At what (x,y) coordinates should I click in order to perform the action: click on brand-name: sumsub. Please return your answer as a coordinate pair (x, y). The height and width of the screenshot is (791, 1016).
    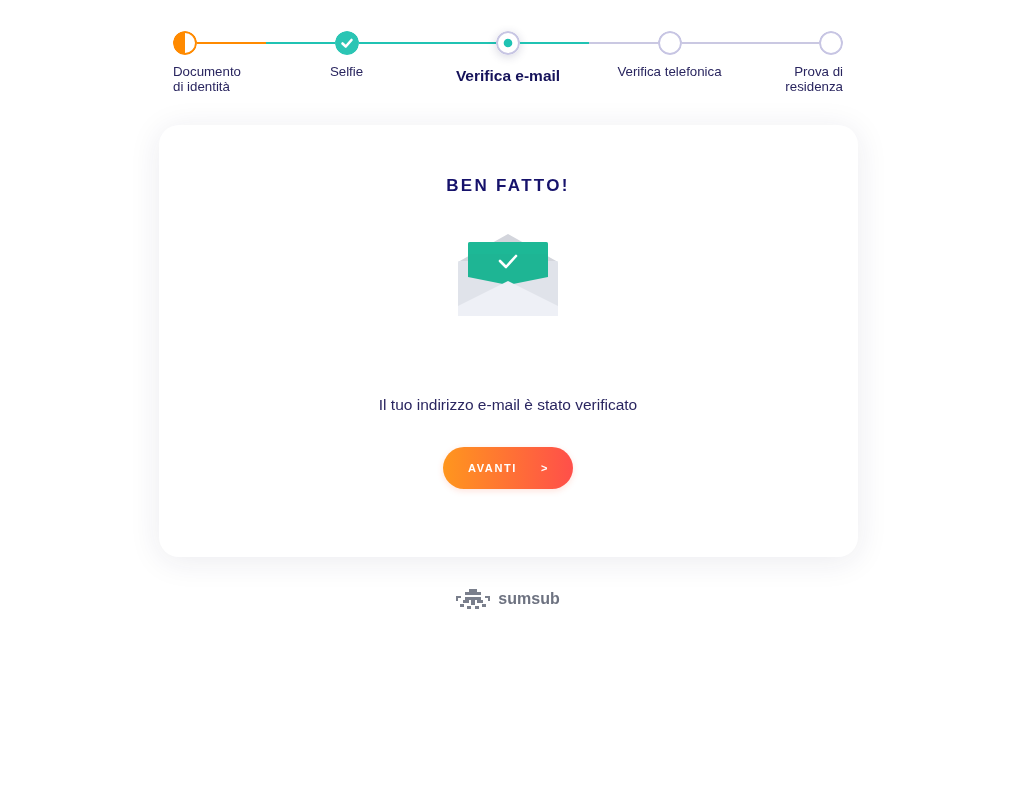
    Looking at the image, I should click on (529, 599).